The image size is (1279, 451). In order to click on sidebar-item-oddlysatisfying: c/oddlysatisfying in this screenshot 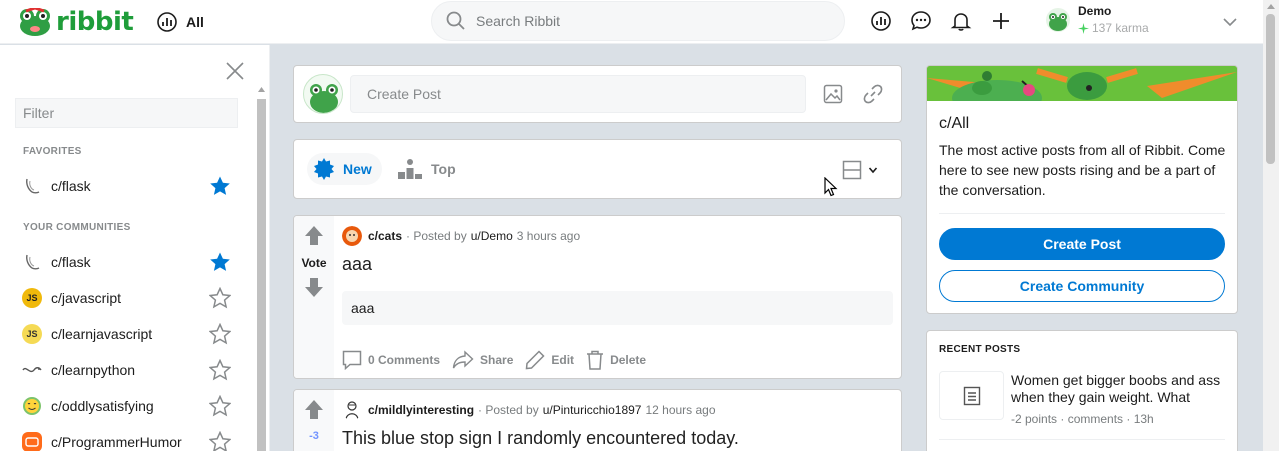, I will do `click(132, 406)`.